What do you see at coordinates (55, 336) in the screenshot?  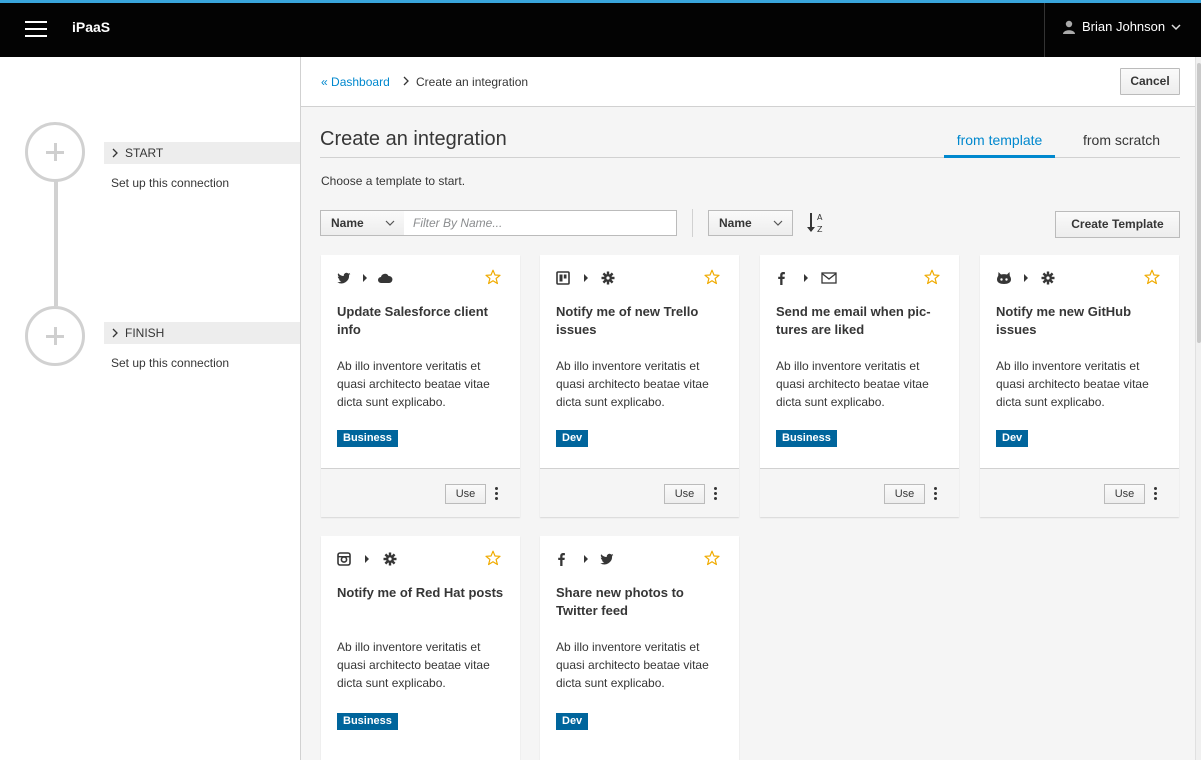 I see `add-finish-step-button` at bounding box center [55, 336].